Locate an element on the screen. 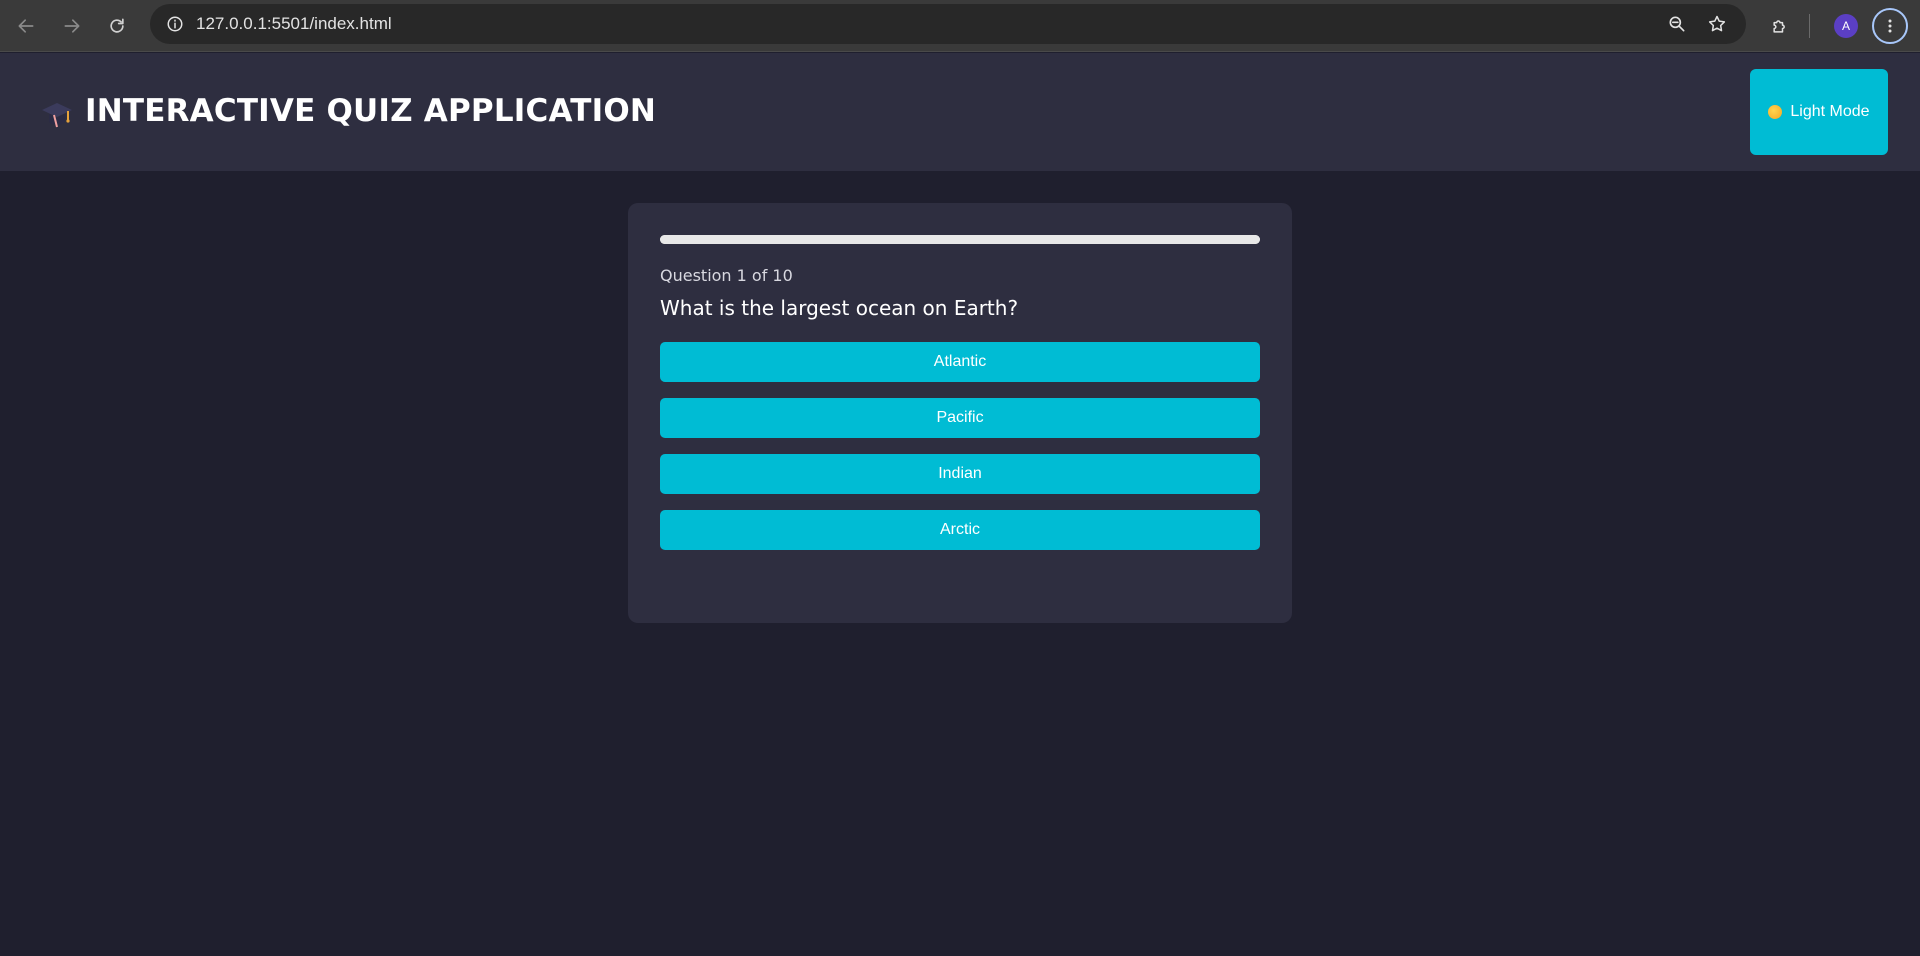 The width and height of the screenshot is (1920, 956). app-header: INTERACTIVE QUIZ APPLICATION Light Mode is located at coordinates (960, 112).